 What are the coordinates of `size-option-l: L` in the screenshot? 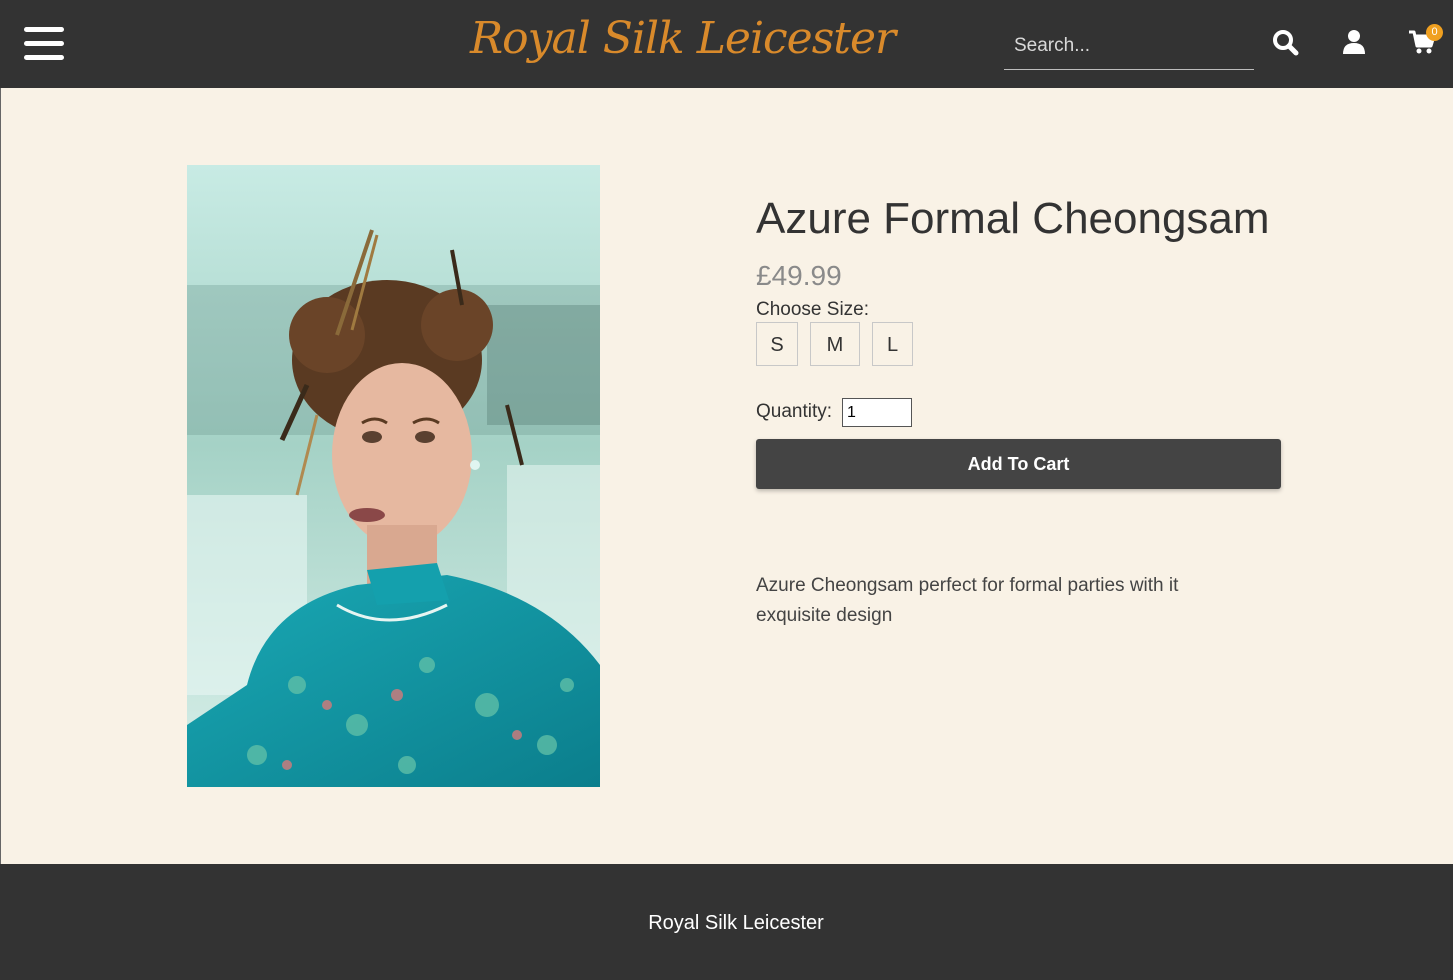 It's located at (892, 344).